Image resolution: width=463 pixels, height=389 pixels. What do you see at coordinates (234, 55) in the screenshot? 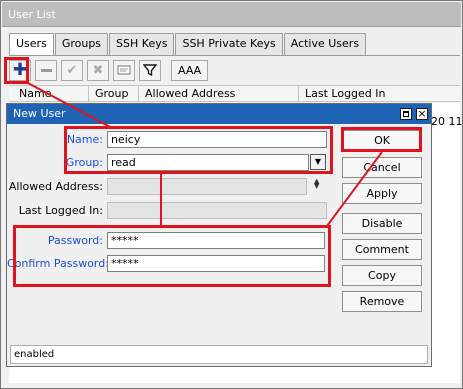
I see `tab-divider` at bounding box center [234, 55].